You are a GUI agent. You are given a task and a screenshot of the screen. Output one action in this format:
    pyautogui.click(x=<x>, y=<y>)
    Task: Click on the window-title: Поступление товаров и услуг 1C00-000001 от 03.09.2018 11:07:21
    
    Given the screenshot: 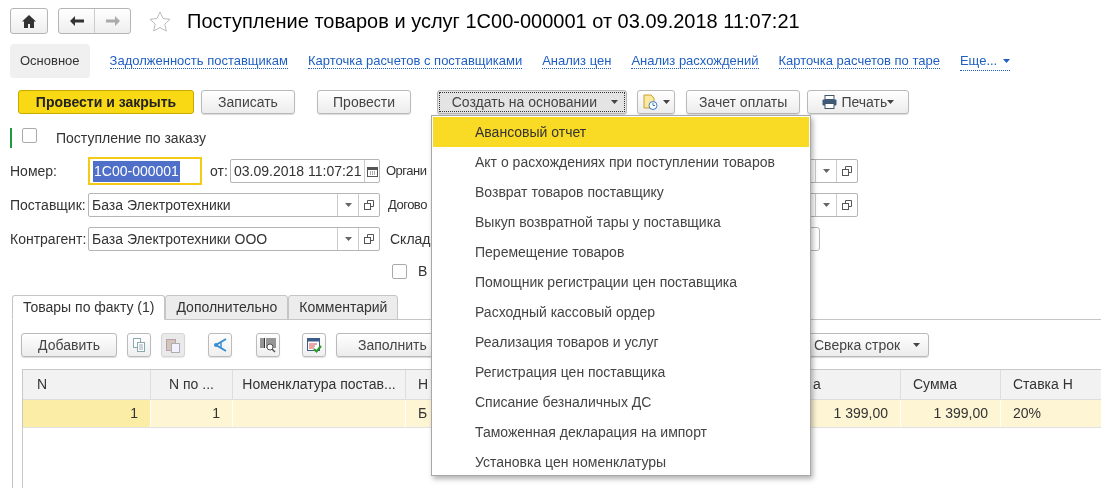 What is the action you would take?
    pyautogui.click(x=493, y=21)
    